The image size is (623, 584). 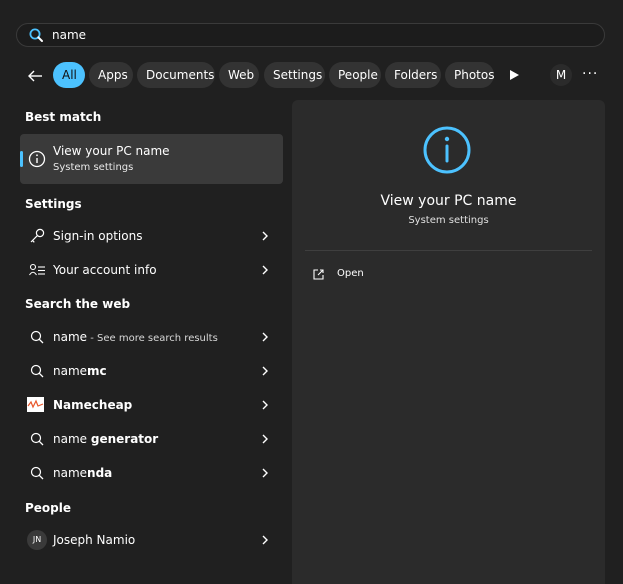 I want to click on detail-title: View your PC name, so click(x=448, y=201).